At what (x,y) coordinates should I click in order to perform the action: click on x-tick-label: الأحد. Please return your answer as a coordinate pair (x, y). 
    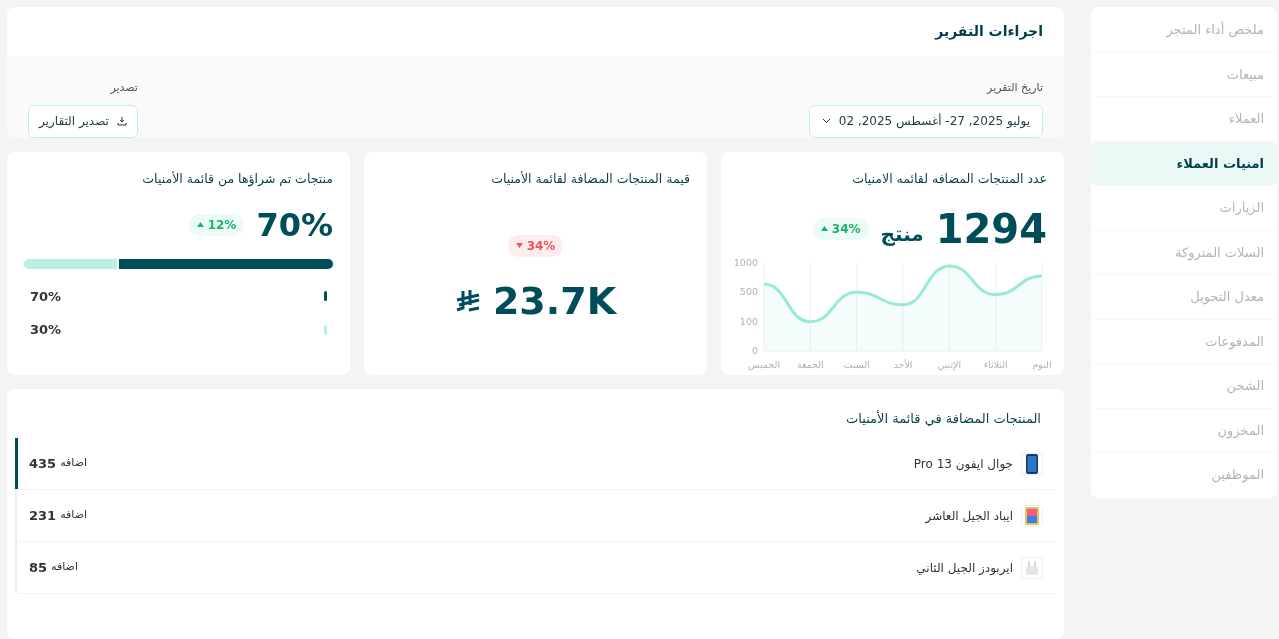
    Looking at the image, I should click on (903, 364).